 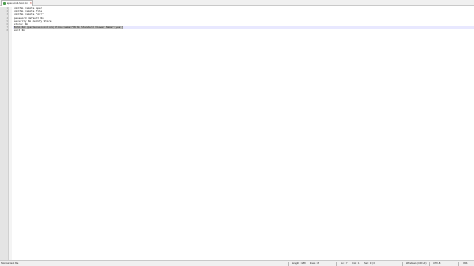 I want to click on tab-label: apex-cmd-func.txt, so click(x=17, y=3).